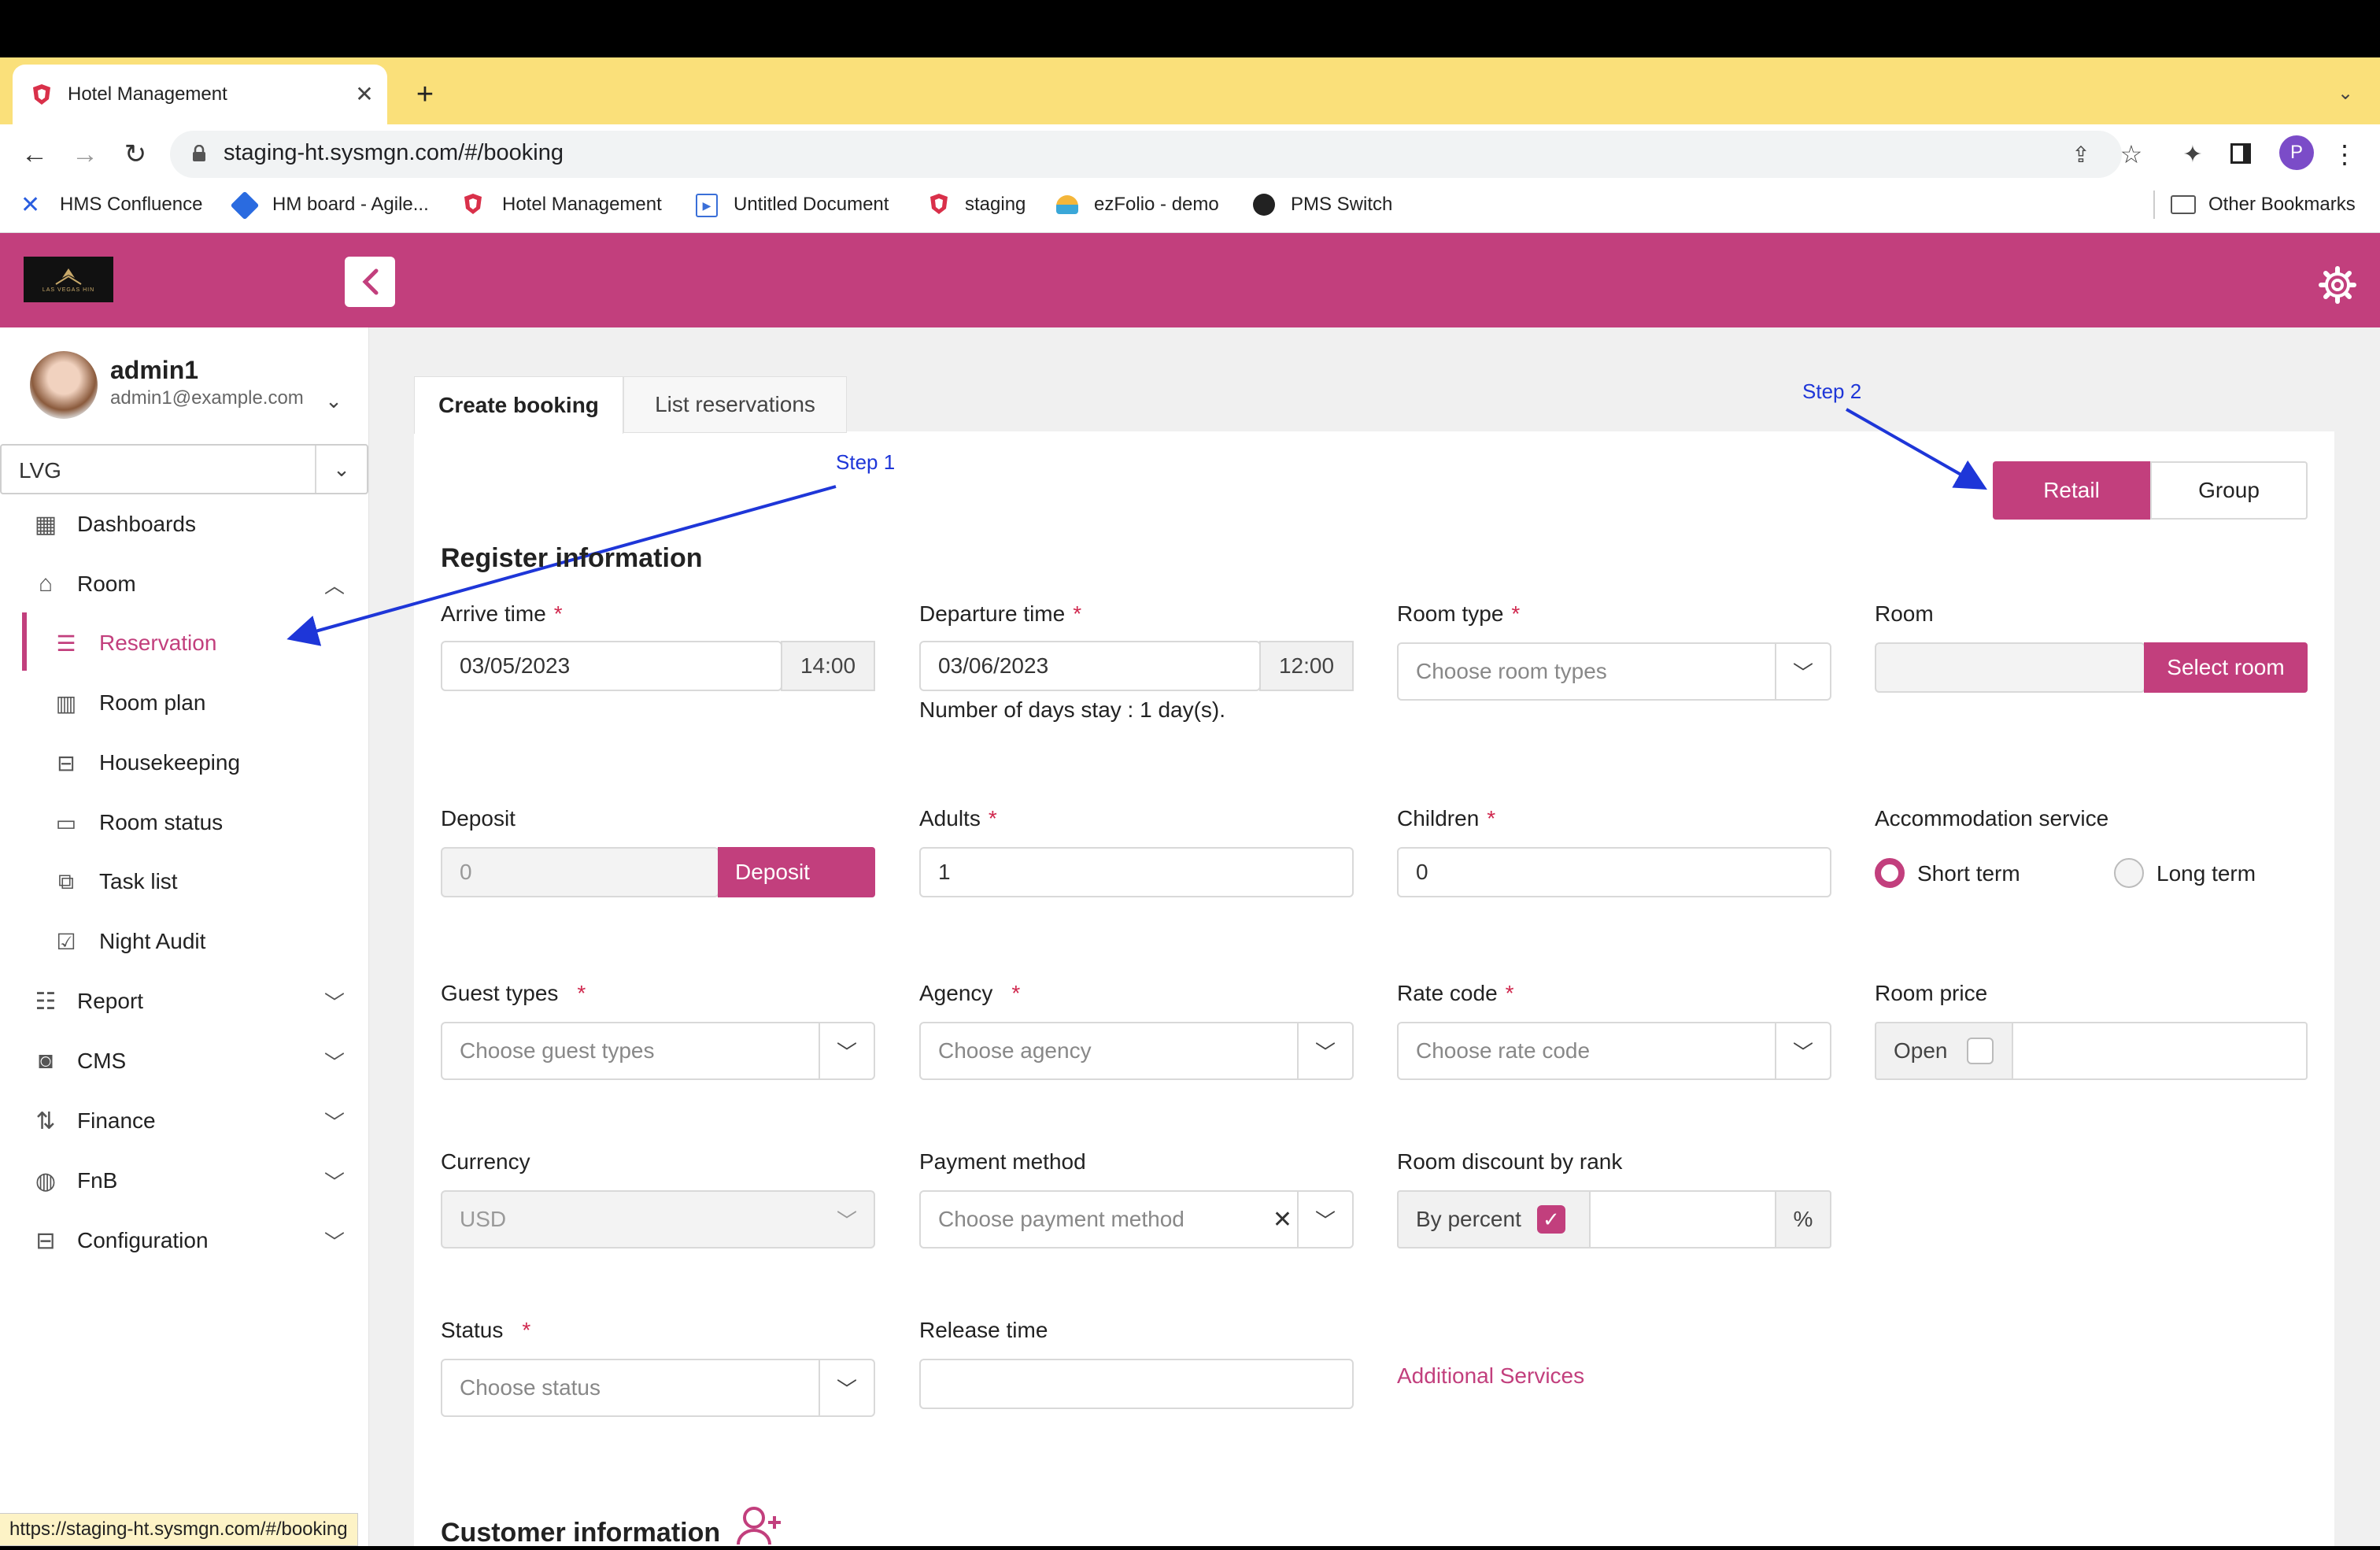 The width and height of the screenshot is (2380, 1550). Describe the element at coordinates (1306, 666) in the screenshot. I see `departure-time-input: 12:00` at that location.